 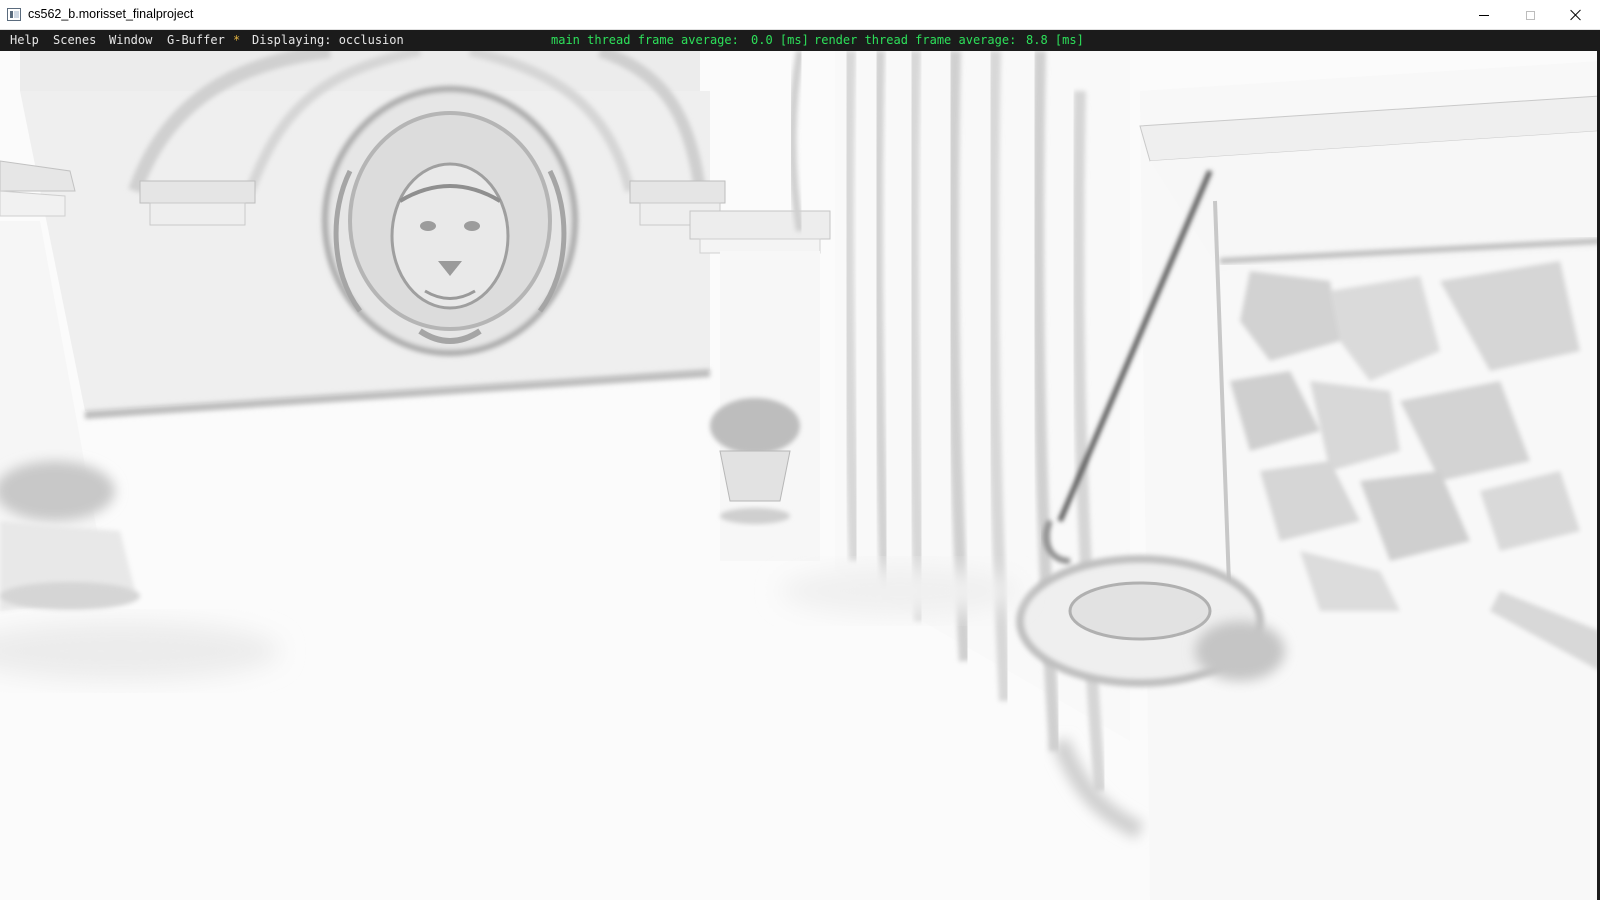 I want to click on minimize-icon, so click(x=1484, y=15).